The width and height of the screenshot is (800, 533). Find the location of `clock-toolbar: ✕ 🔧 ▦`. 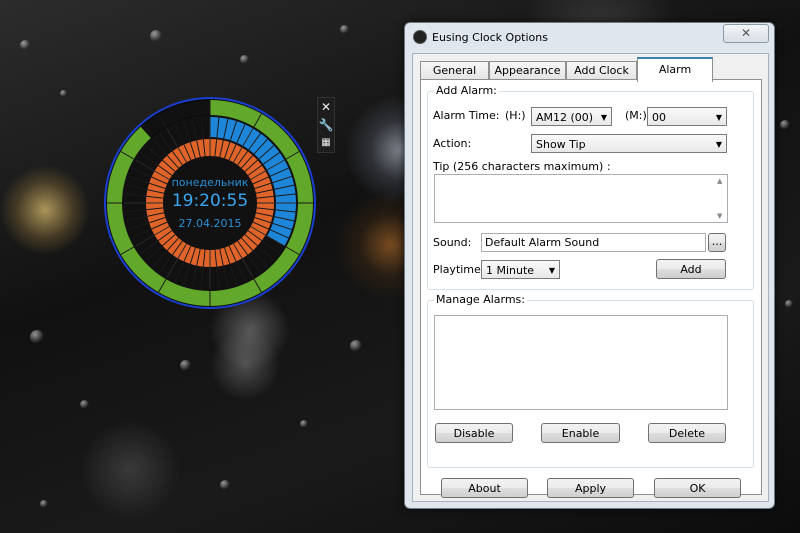

clock-toolbar: ✕ 🔧 ▦ is located at coordinates (326, 125).